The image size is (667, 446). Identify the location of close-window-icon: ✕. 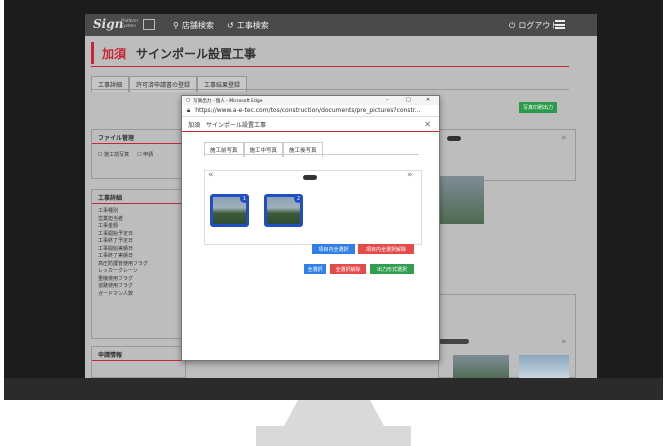
(428, 100).